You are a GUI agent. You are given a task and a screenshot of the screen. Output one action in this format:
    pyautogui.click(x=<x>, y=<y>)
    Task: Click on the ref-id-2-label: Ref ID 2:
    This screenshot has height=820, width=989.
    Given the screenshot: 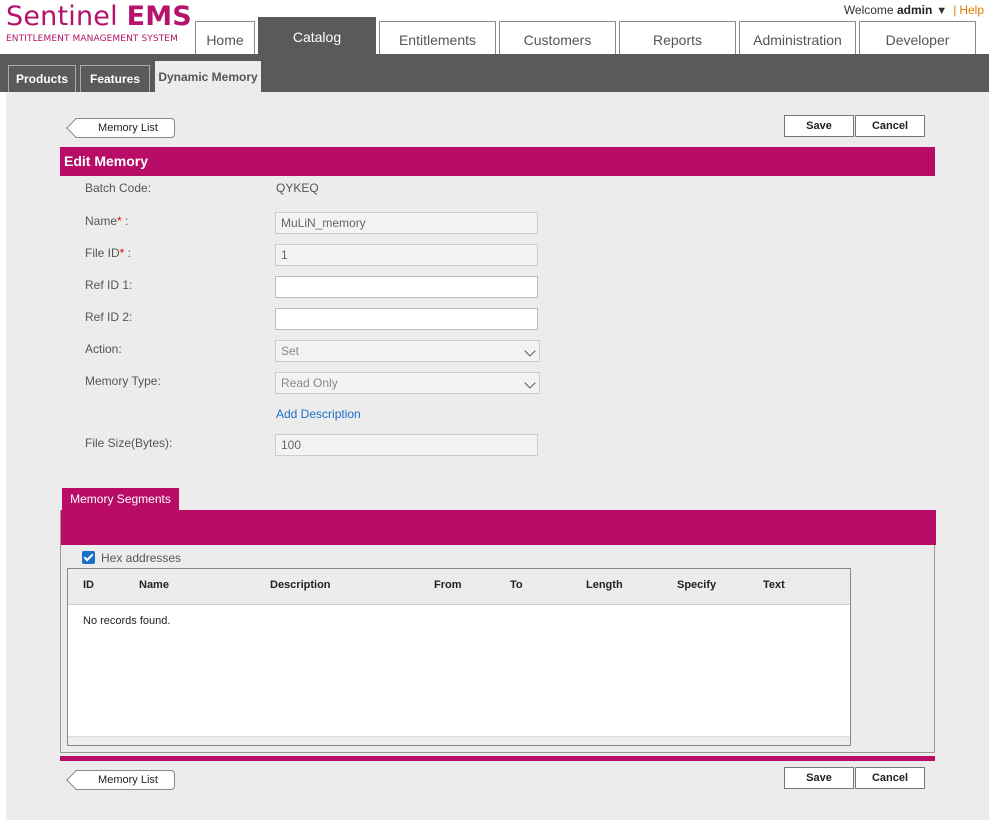 What is the action you would take?
    pyautogui.click(x=109, y=317)
    